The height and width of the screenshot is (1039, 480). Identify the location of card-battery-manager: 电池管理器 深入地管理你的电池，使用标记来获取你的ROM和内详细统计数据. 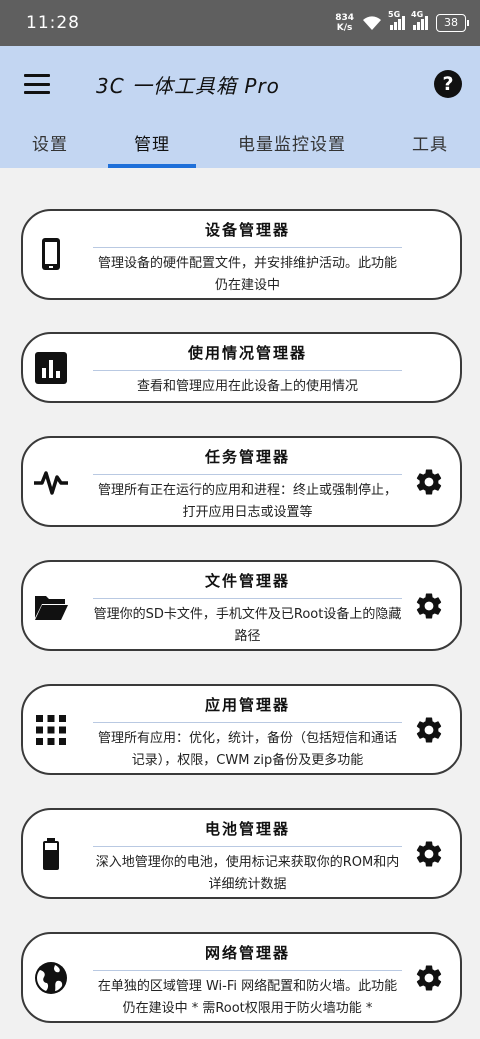
(241, 853).